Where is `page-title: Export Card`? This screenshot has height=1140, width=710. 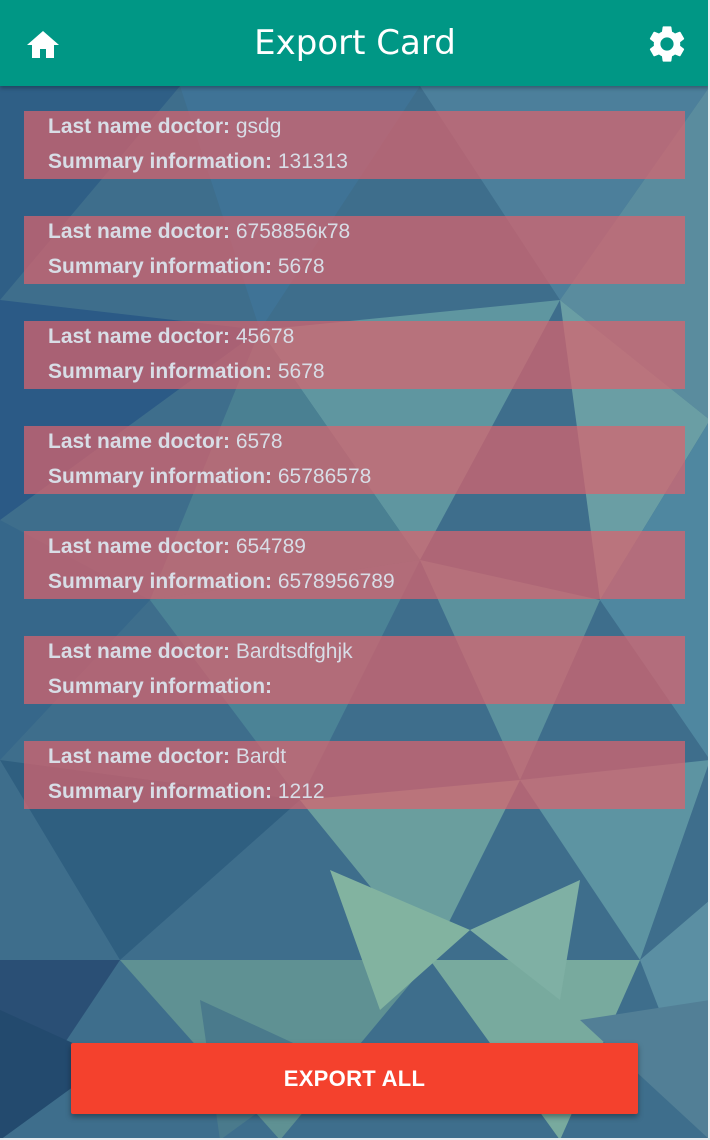 page-title: Export Card is located at coordinates (355, 43).